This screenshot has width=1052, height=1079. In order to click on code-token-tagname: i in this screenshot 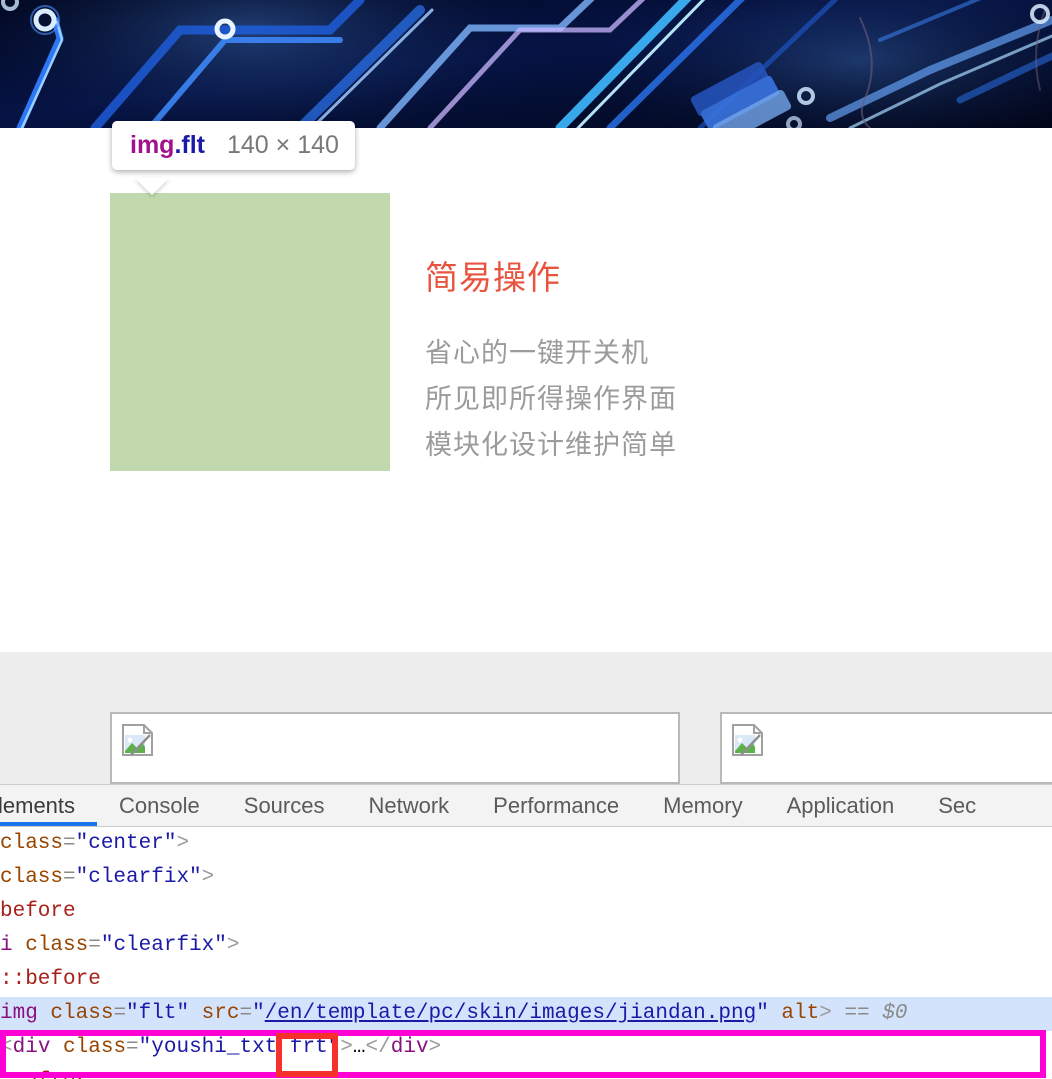, I will do `click(13, 945)`.